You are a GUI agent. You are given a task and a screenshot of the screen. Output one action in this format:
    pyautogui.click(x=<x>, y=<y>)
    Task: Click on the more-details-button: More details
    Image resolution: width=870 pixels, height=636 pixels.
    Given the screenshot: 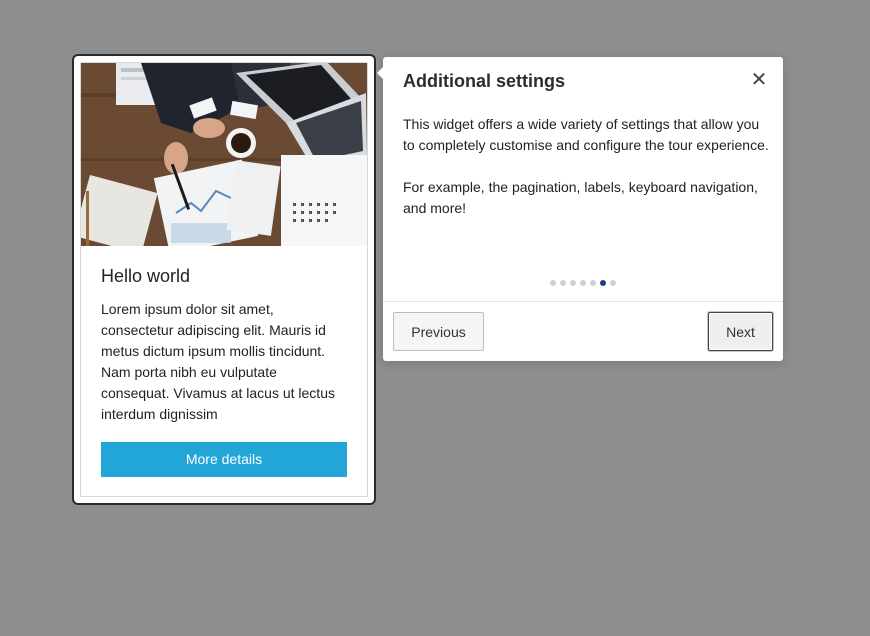 What is the action you would take?
    pyautogui.click(x=224, y=459)
    